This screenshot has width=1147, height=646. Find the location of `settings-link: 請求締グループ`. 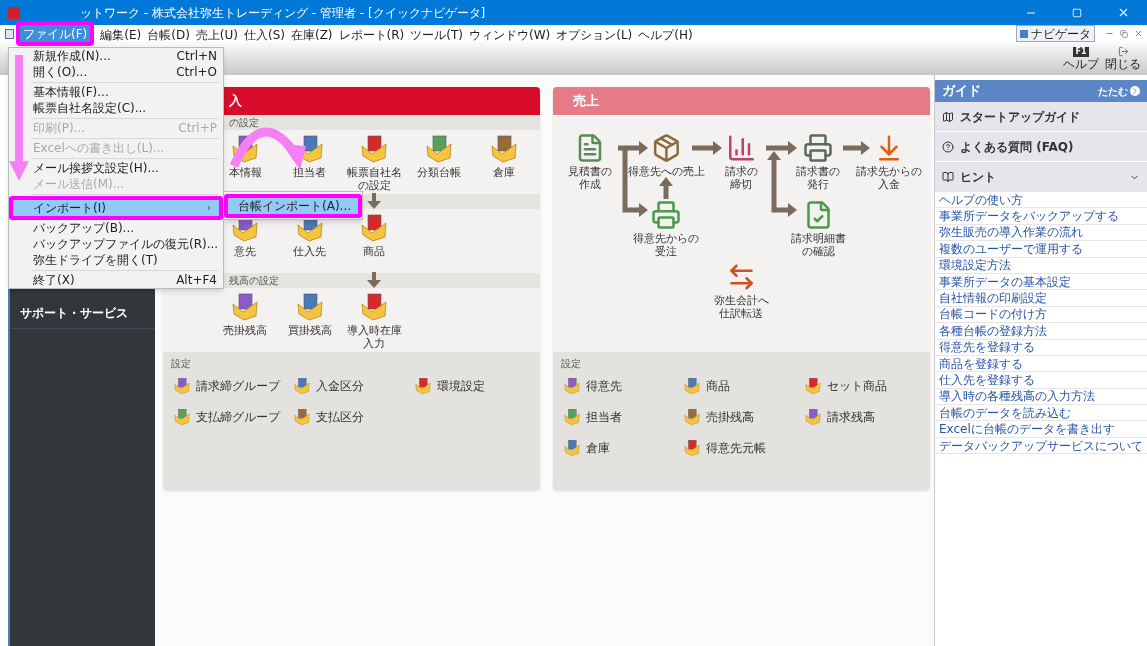

settings-link: 請求締グループ is located at coordinates (231, 385).